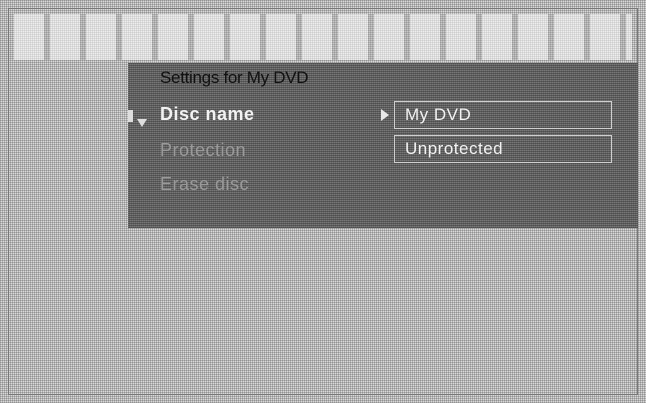 The width and height of the screenshot is (646, 403). Describe the element at coordinates (503, 115) in the screenshot. I see `disc-name-field: My DVD` at that location.